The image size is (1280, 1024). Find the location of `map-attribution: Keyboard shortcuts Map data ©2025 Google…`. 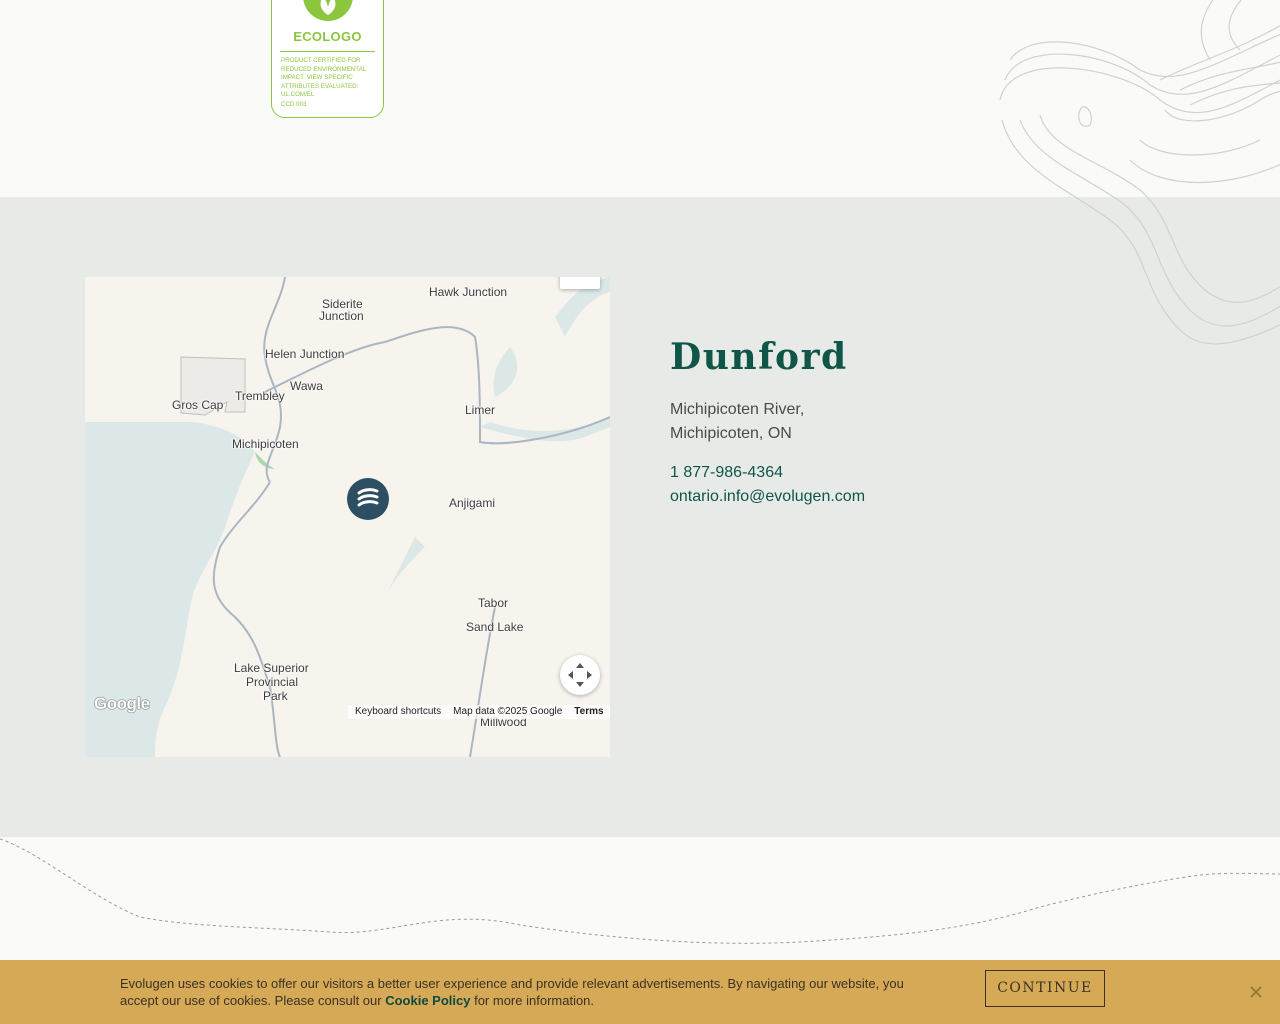

map-attribution: Keyboard shortcuts Map data ©2025 Google… is located at coordinates (479, 712).